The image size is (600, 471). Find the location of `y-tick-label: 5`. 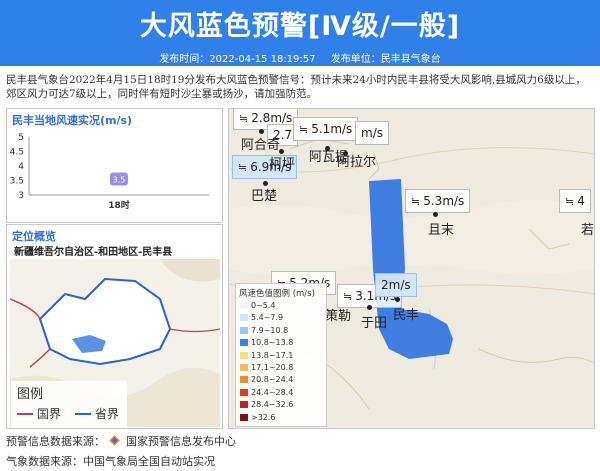

y-tick-label: 5 is located at coordinates (21, 138).